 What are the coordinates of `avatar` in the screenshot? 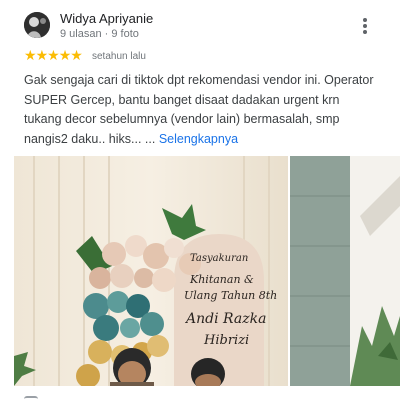 It's located at (37, 25).